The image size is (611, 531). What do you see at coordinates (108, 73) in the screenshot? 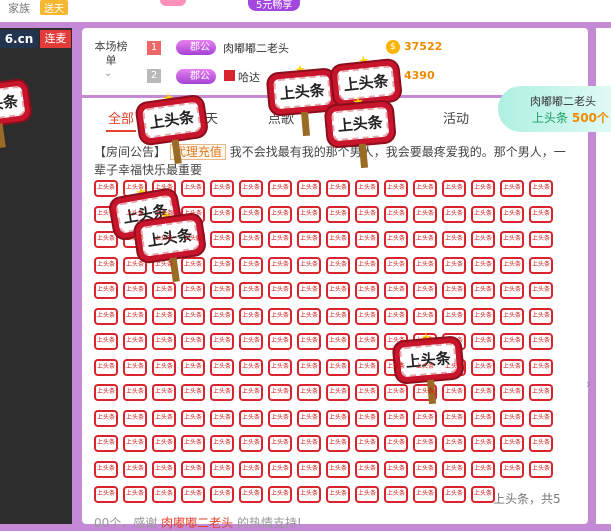
I see `chevron-down-icon: ⌄` at bounding box center [108, 73].